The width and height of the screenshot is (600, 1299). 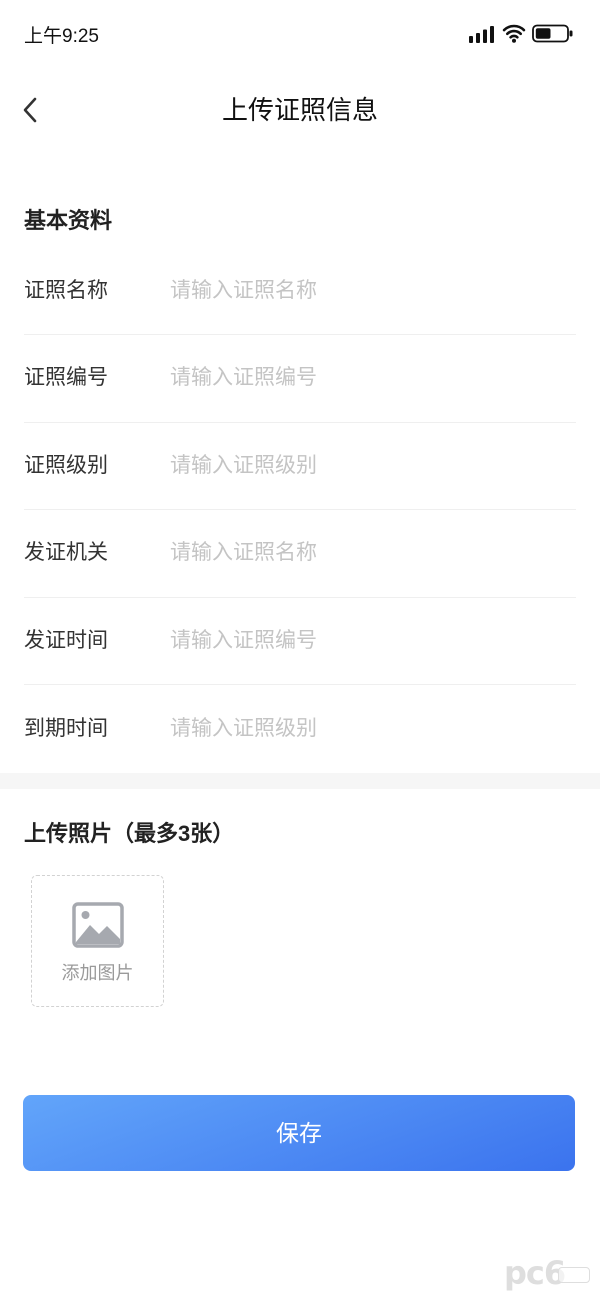 What do you see at coordinates (97, 973) in the screenshot?
I see `add-image-label: 添加图片` at bounding box center [97, 973].